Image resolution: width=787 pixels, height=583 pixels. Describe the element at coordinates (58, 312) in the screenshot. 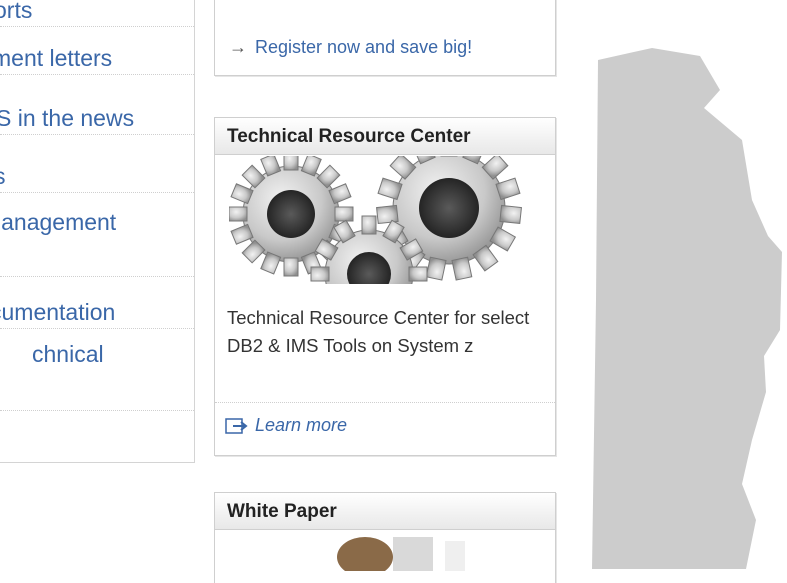

I see `nav-item-label: cumentation` at that location.